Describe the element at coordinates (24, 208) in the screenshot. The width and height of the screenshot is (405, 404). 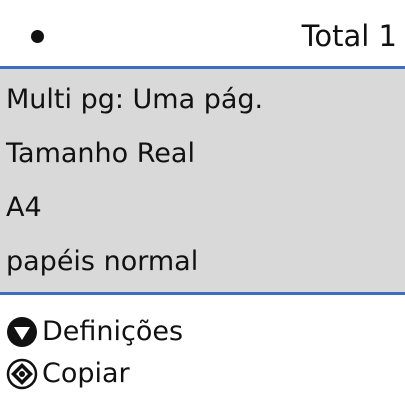
I see `setting-paper-size: A4` at that location.